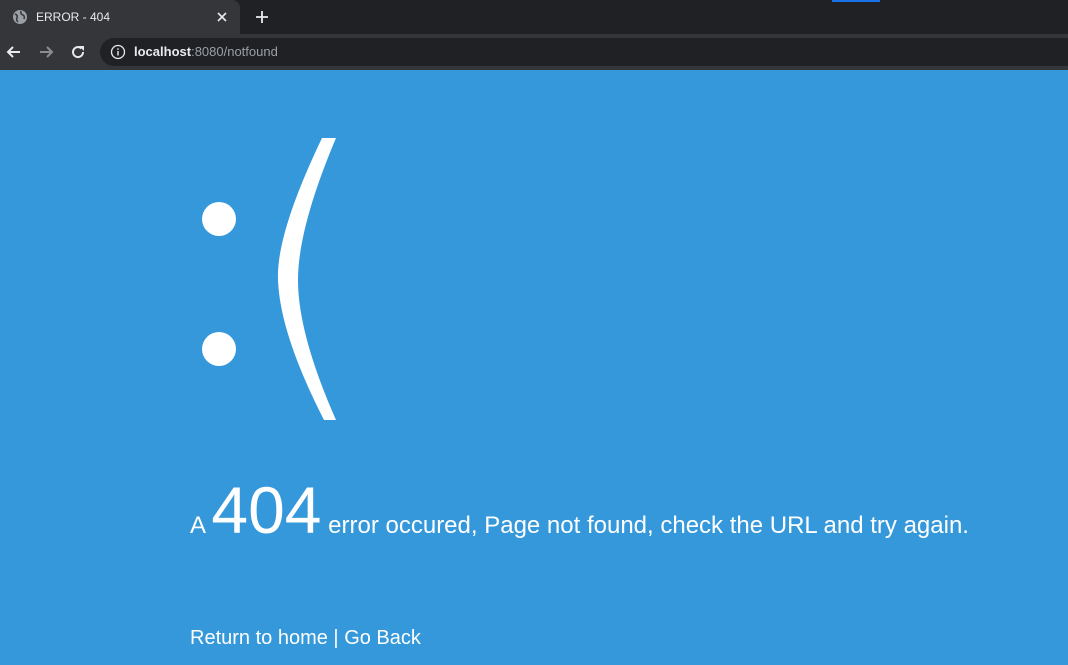  I want to click on url-text: localhost:8080/notfound, so click(206, 52).